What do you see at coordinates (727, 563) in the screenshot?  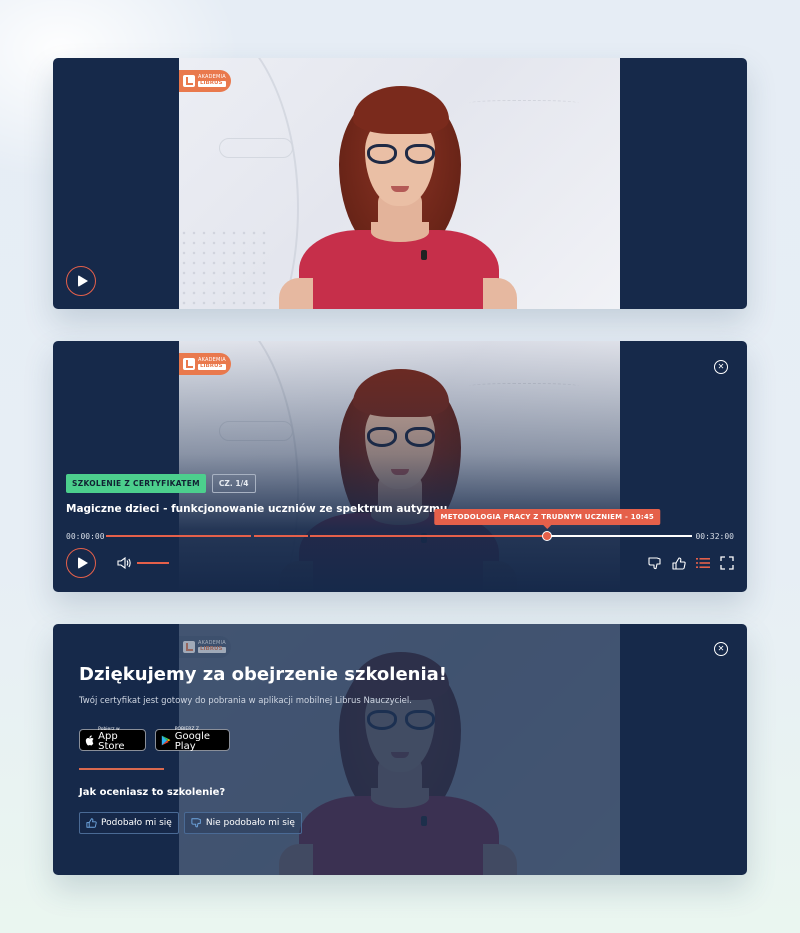 I see `fullscreen-icon` at bounding box center [727, 563].